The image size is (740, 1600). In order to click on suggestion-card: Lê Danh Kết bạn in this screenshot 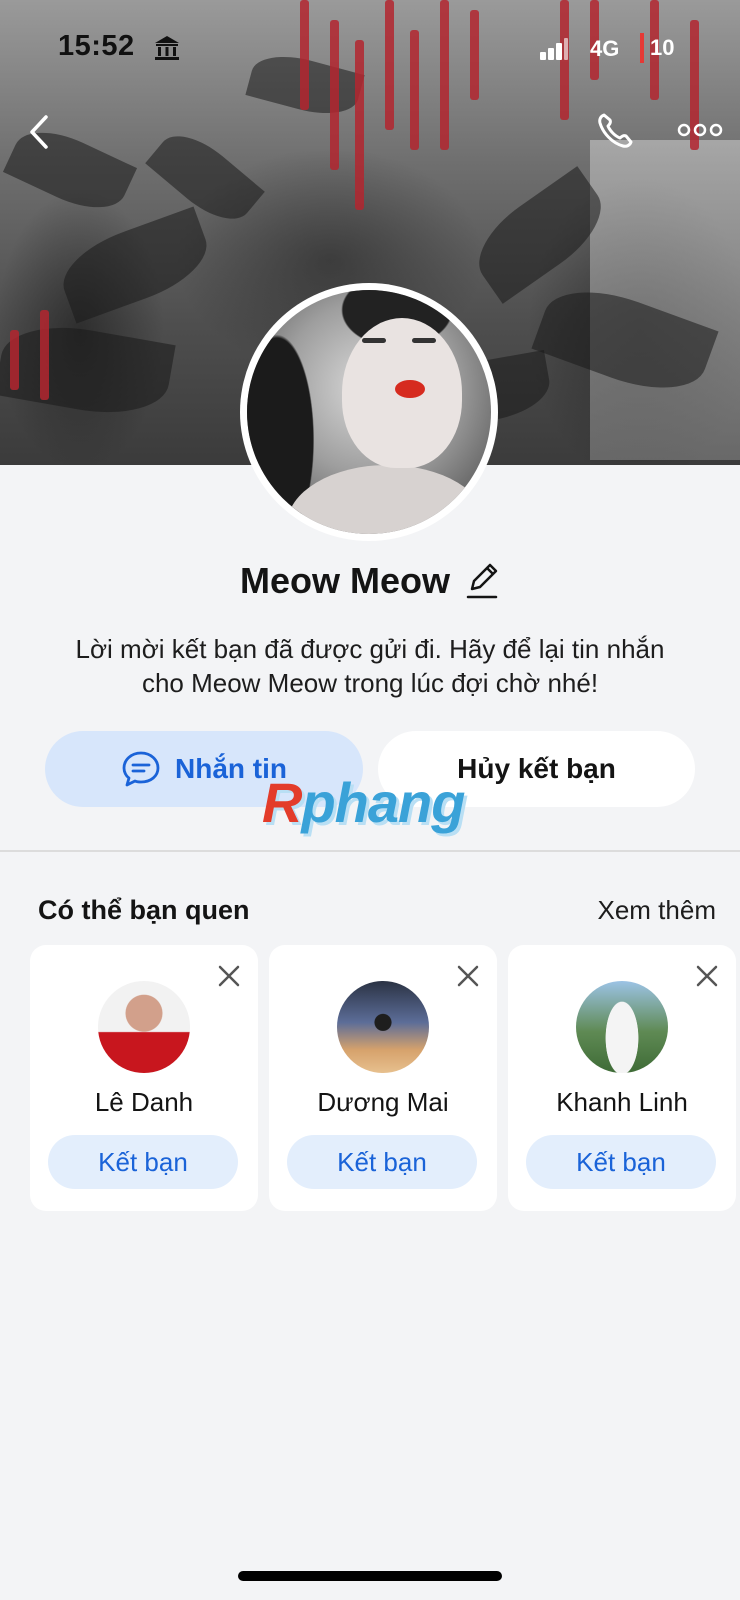, I will do `click(144, 1078)`.